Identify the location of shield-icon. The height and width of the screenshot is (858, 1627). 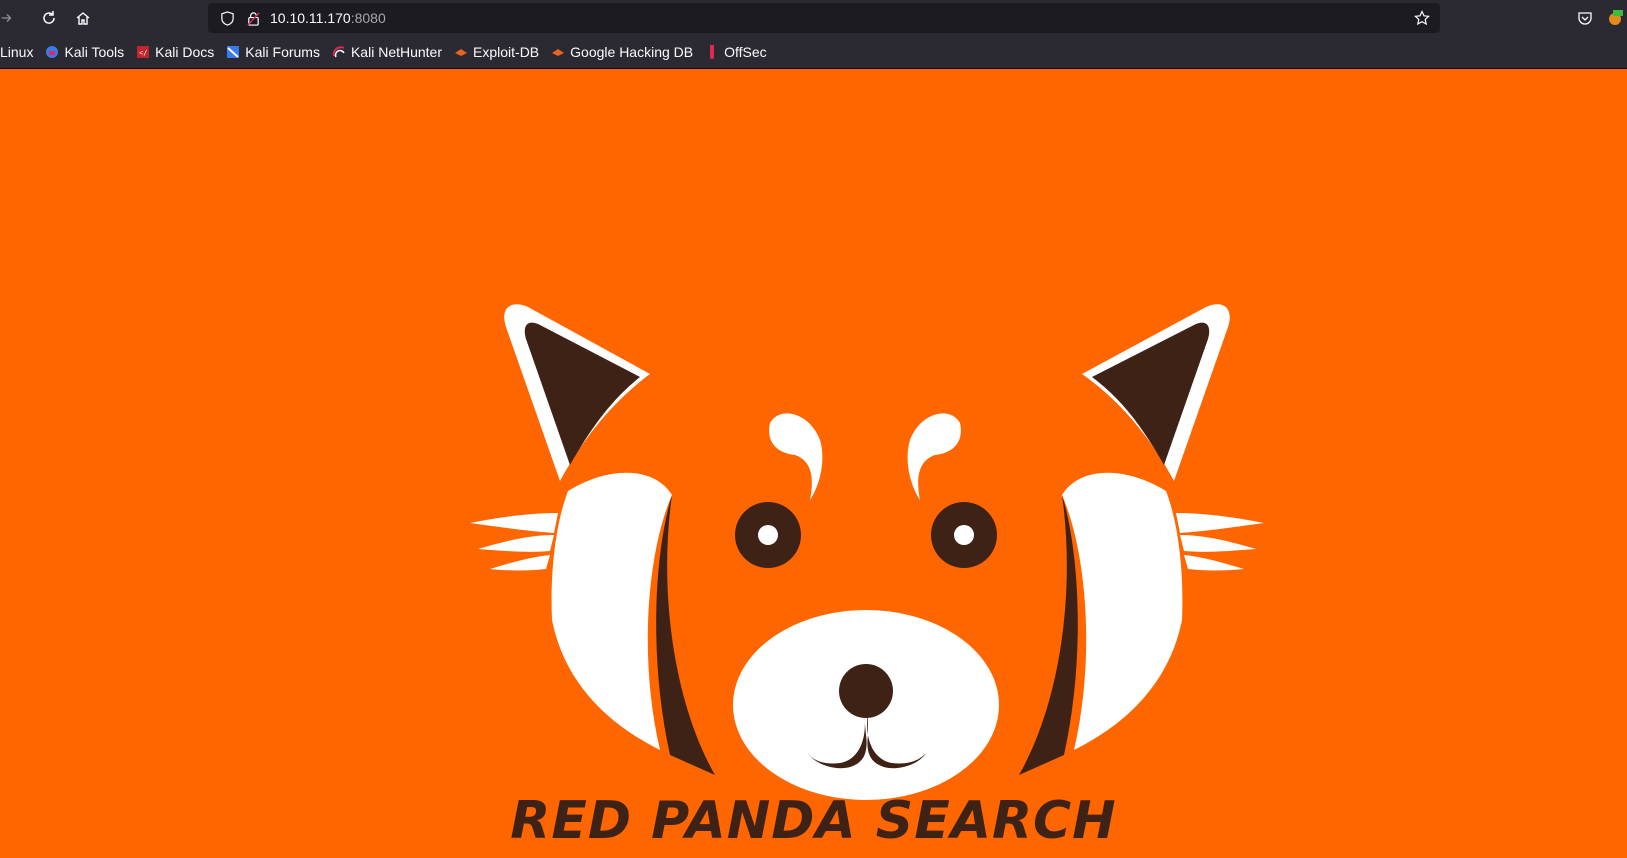
(227, 18).